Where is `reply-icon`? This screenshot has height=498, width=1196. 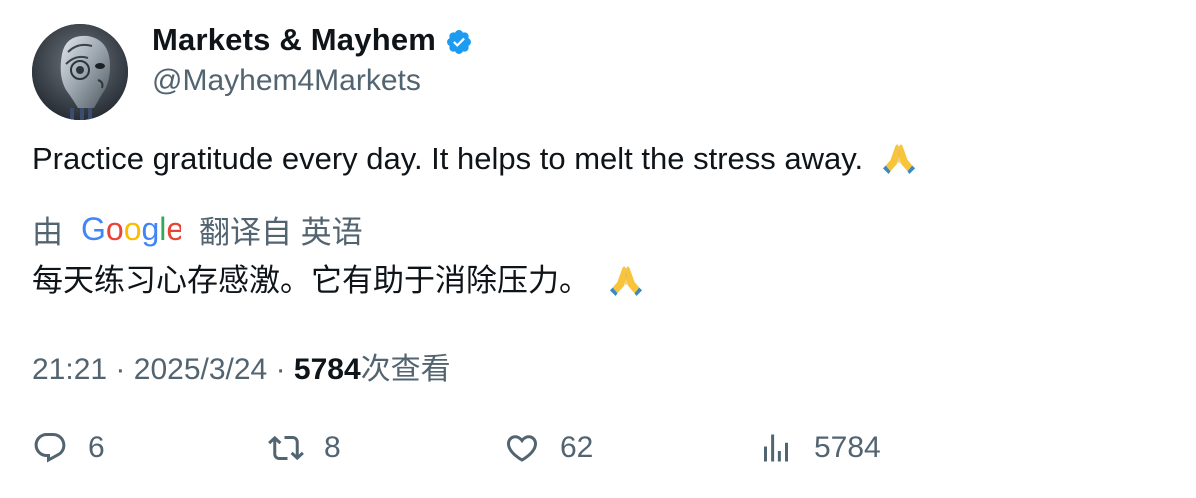
reply-icon is located at coordinates (50, 448).